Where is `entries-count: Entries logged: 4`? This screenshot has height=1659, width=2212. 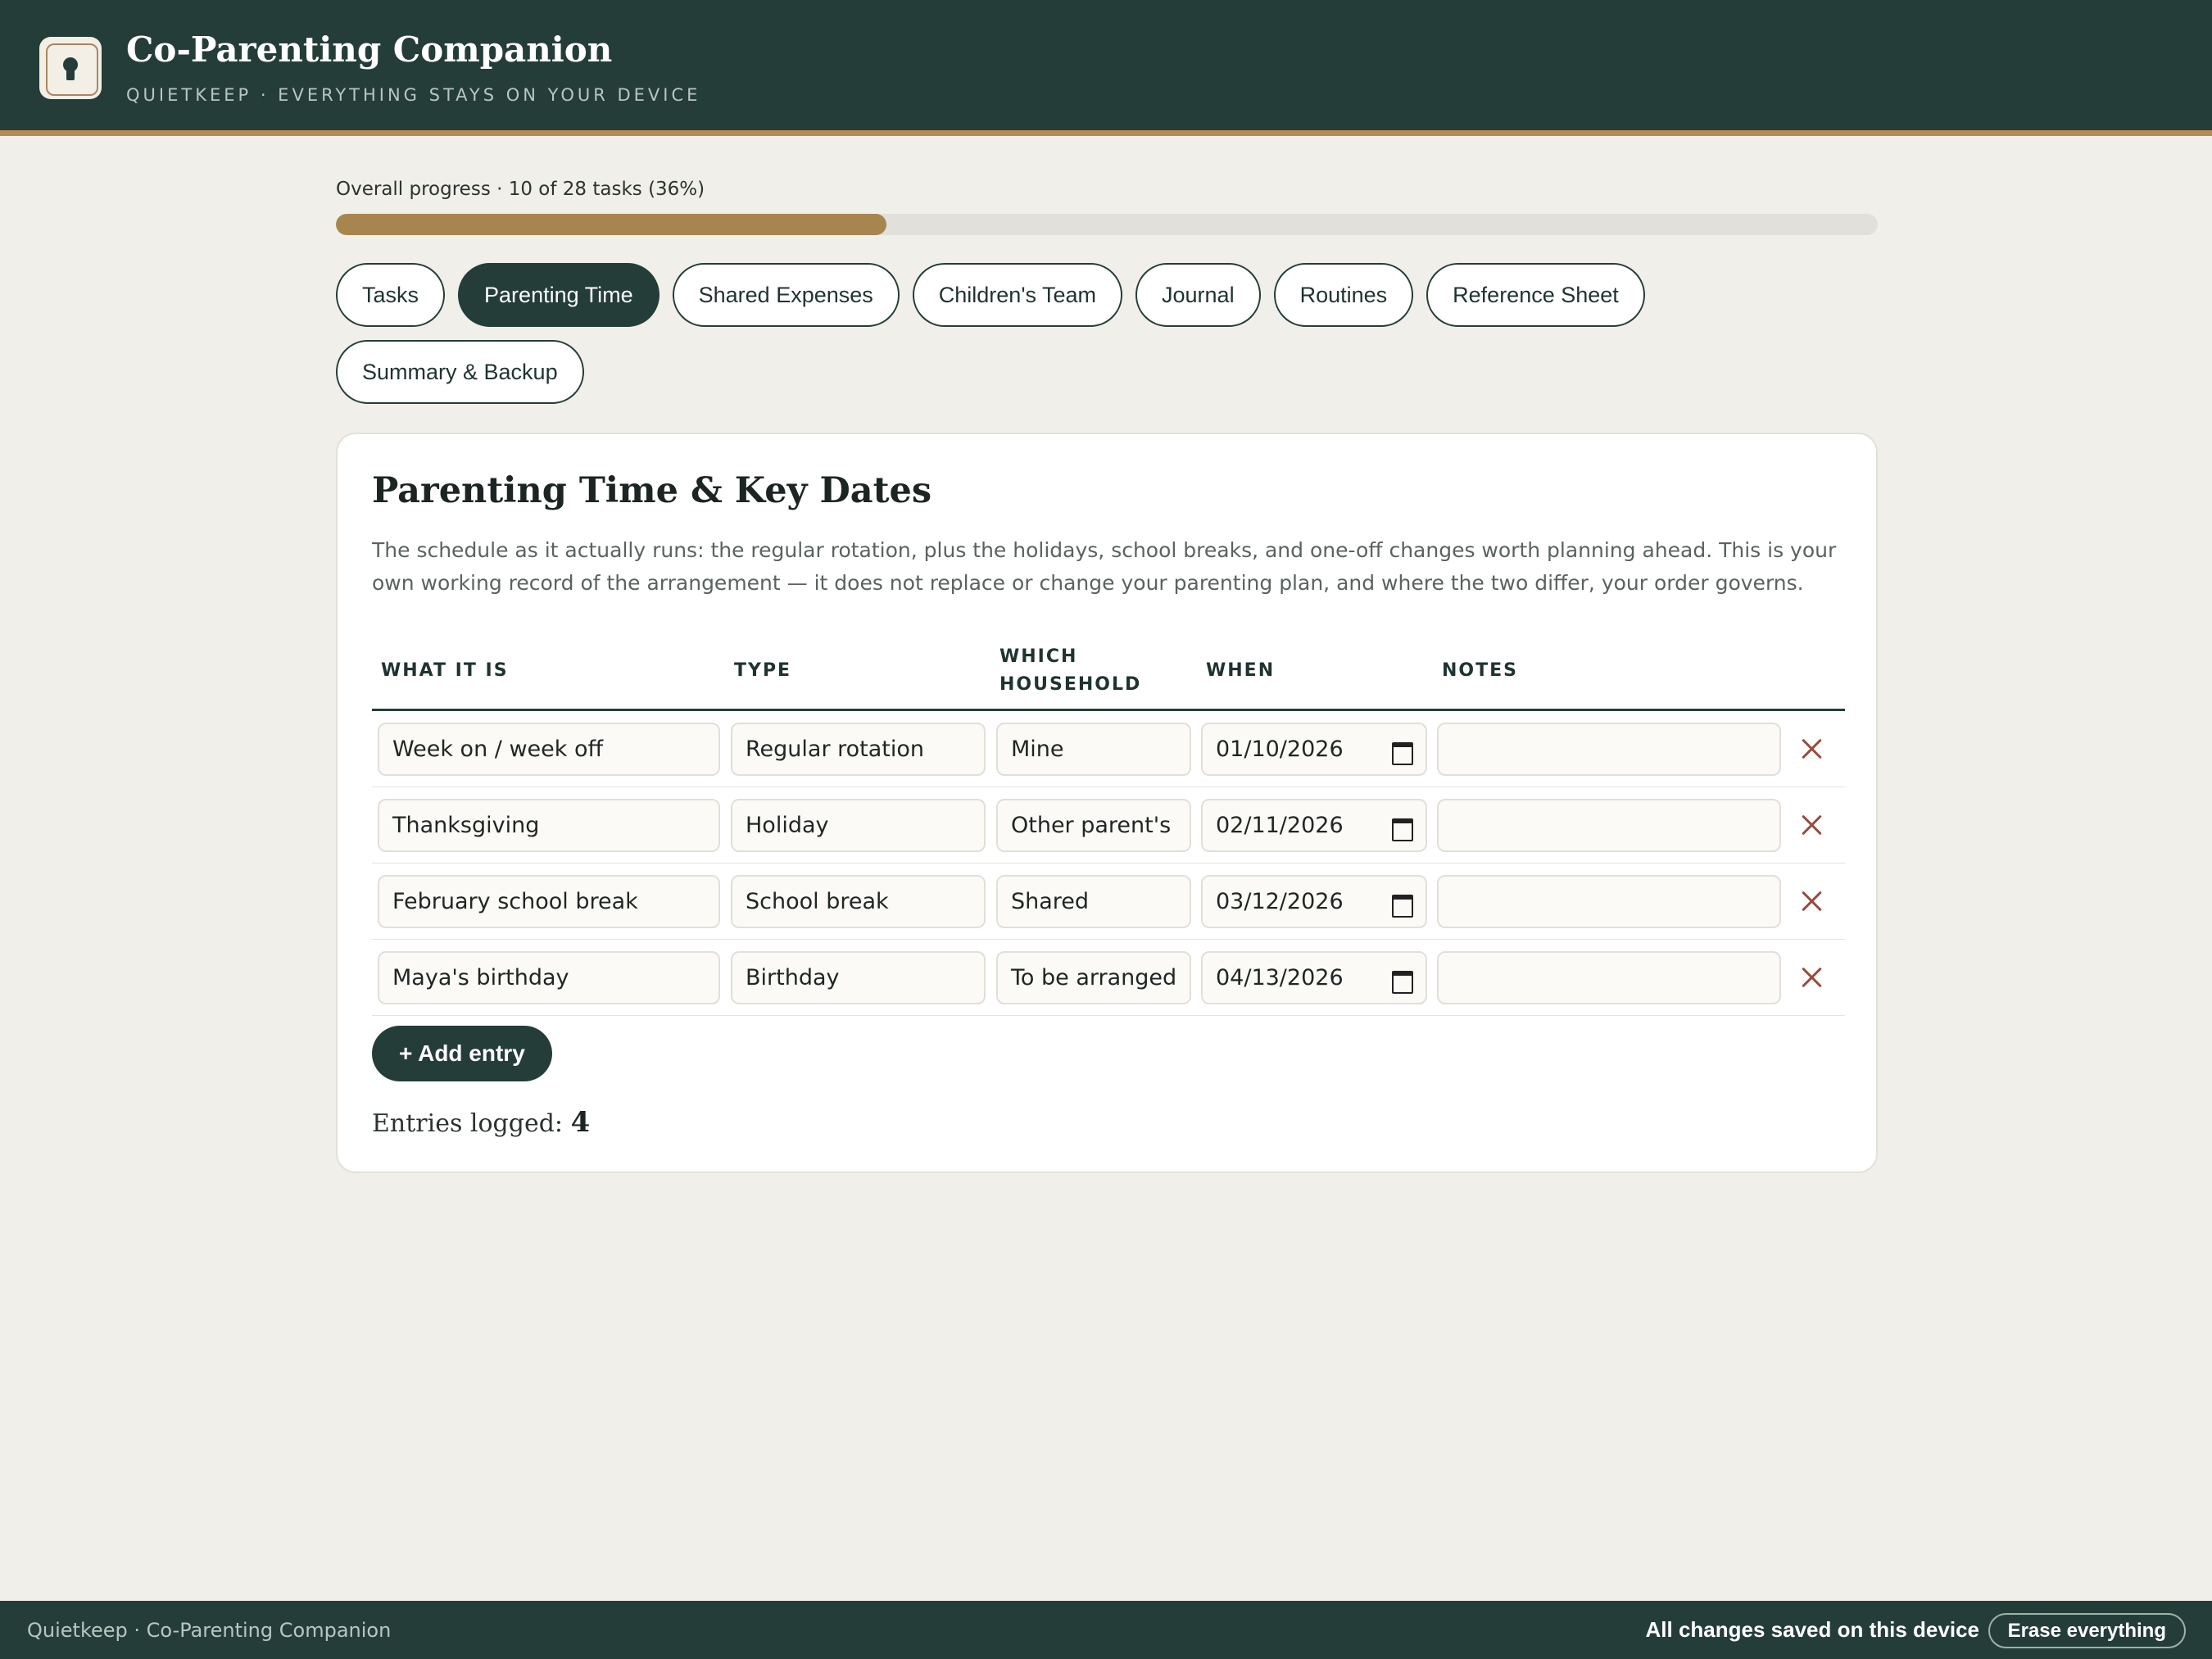 entries-count: Entries logged: 4 is located at coordinates (481, 1122).